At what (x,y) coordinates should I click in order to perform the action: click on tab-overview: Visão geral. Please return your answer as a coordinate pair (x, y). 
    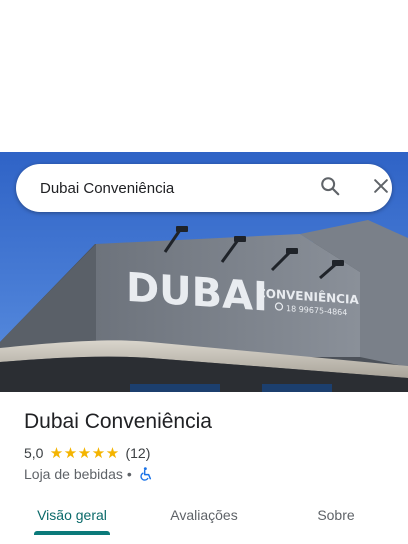
    Looking at the image, I should click on (72, 515).